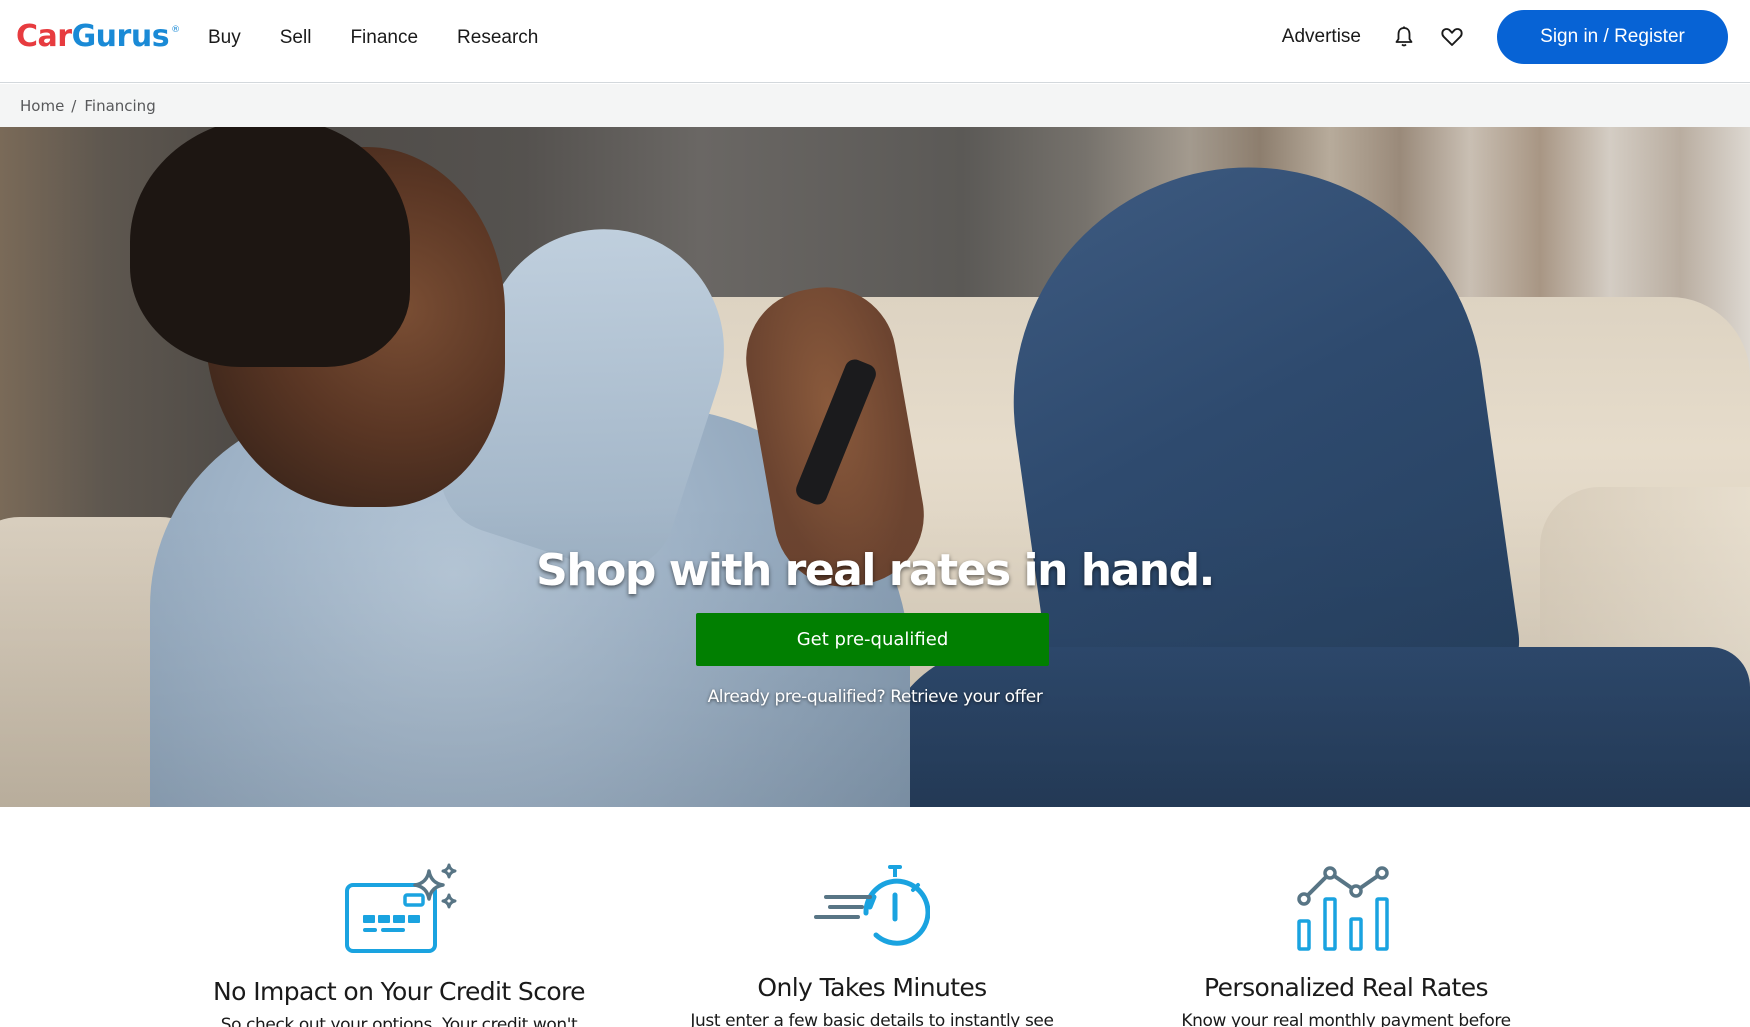 The image size is (1750, 1027). Describe the element at coordinates (1346, 1019) in the screenshot. I see `feature-description: Know your real monthly payment before` at that location.